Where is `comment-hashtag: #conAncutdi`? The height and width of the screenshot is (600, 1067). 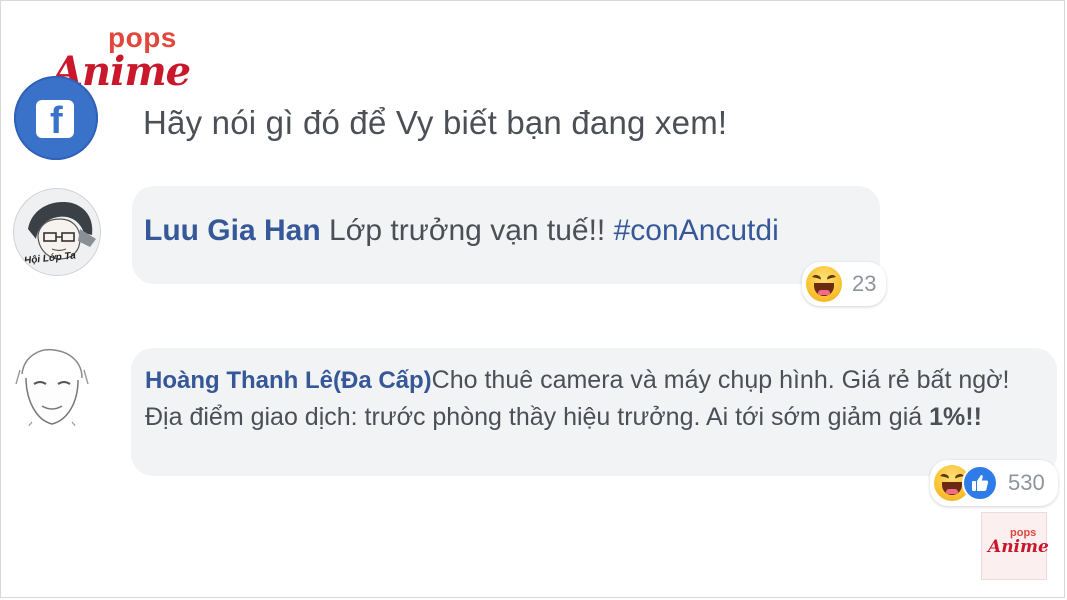
comment-hashtag: #conAncutdi is located at coordinates (696, 230).